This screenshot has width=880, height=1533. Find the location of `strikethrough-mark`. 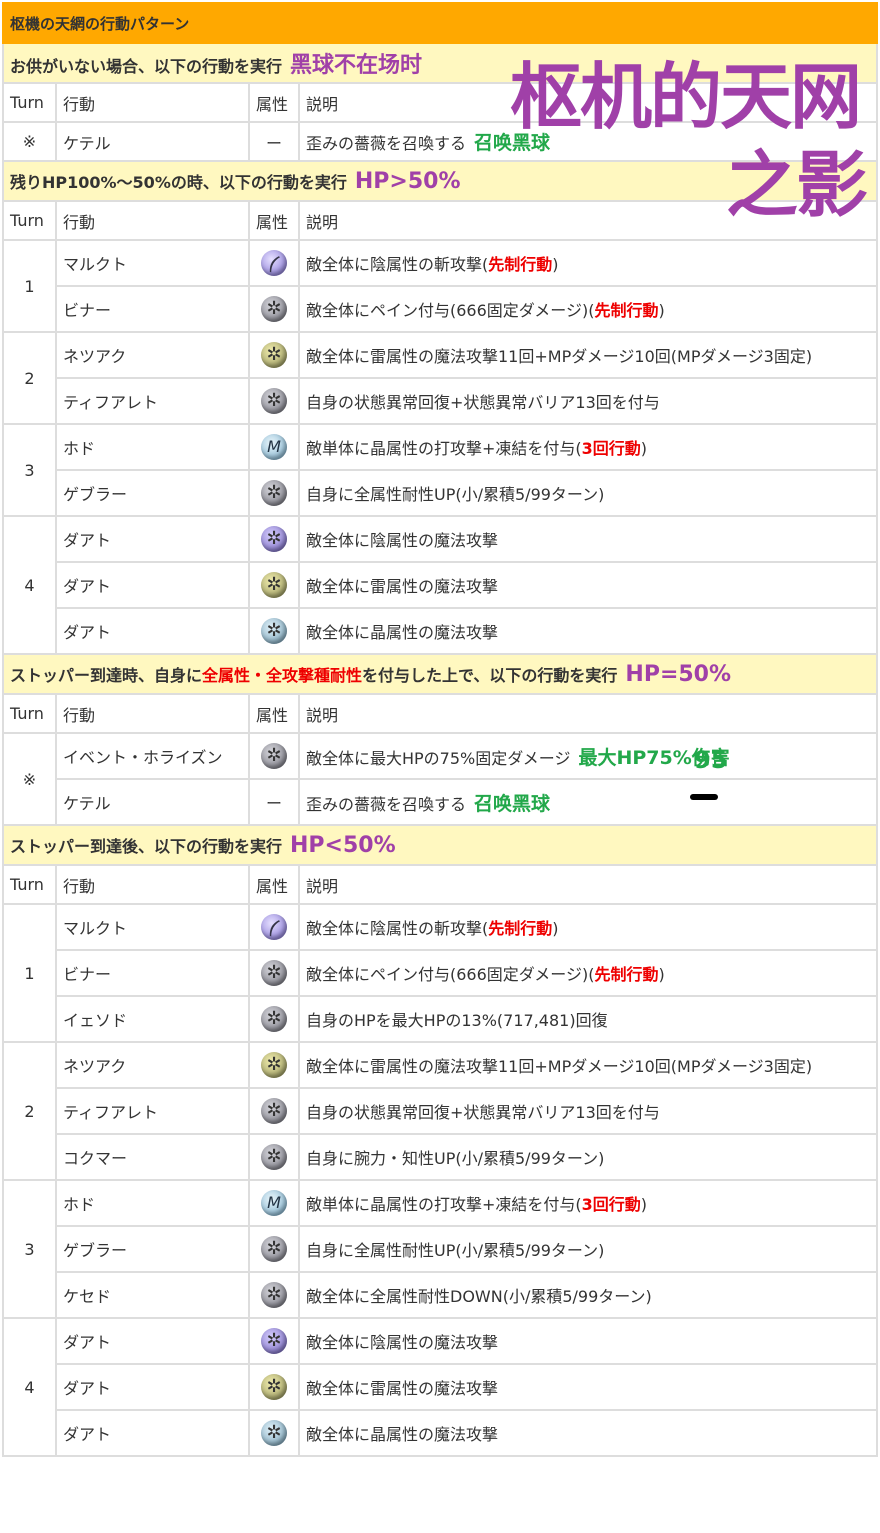

strikethrough-mark is located at coordinates (704, 797).